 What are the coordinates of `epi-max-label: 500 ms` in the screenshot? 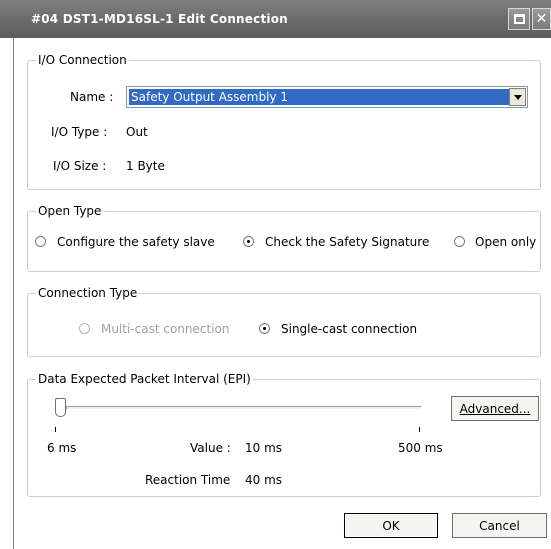 It's located at (420, 448).